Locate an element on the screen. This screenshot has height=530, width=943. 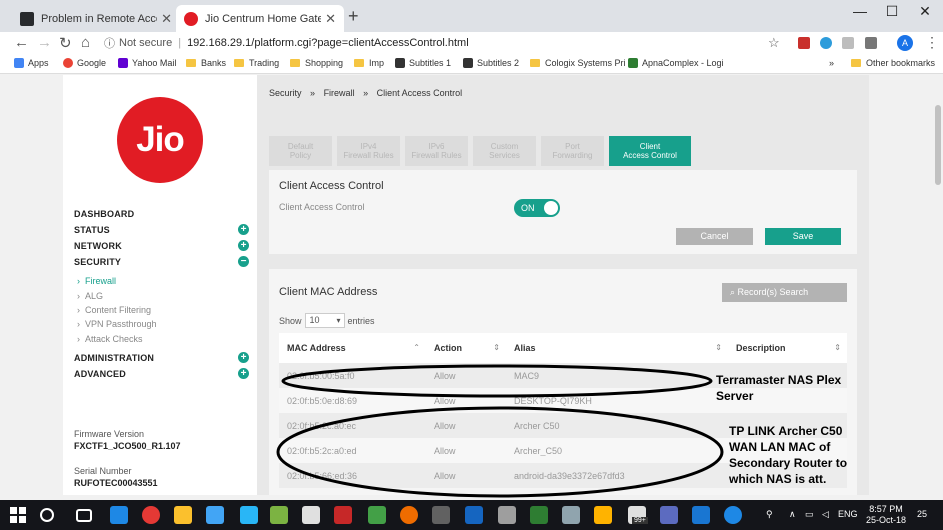
bookmark-google: Google is located at coordinates (84, 63).